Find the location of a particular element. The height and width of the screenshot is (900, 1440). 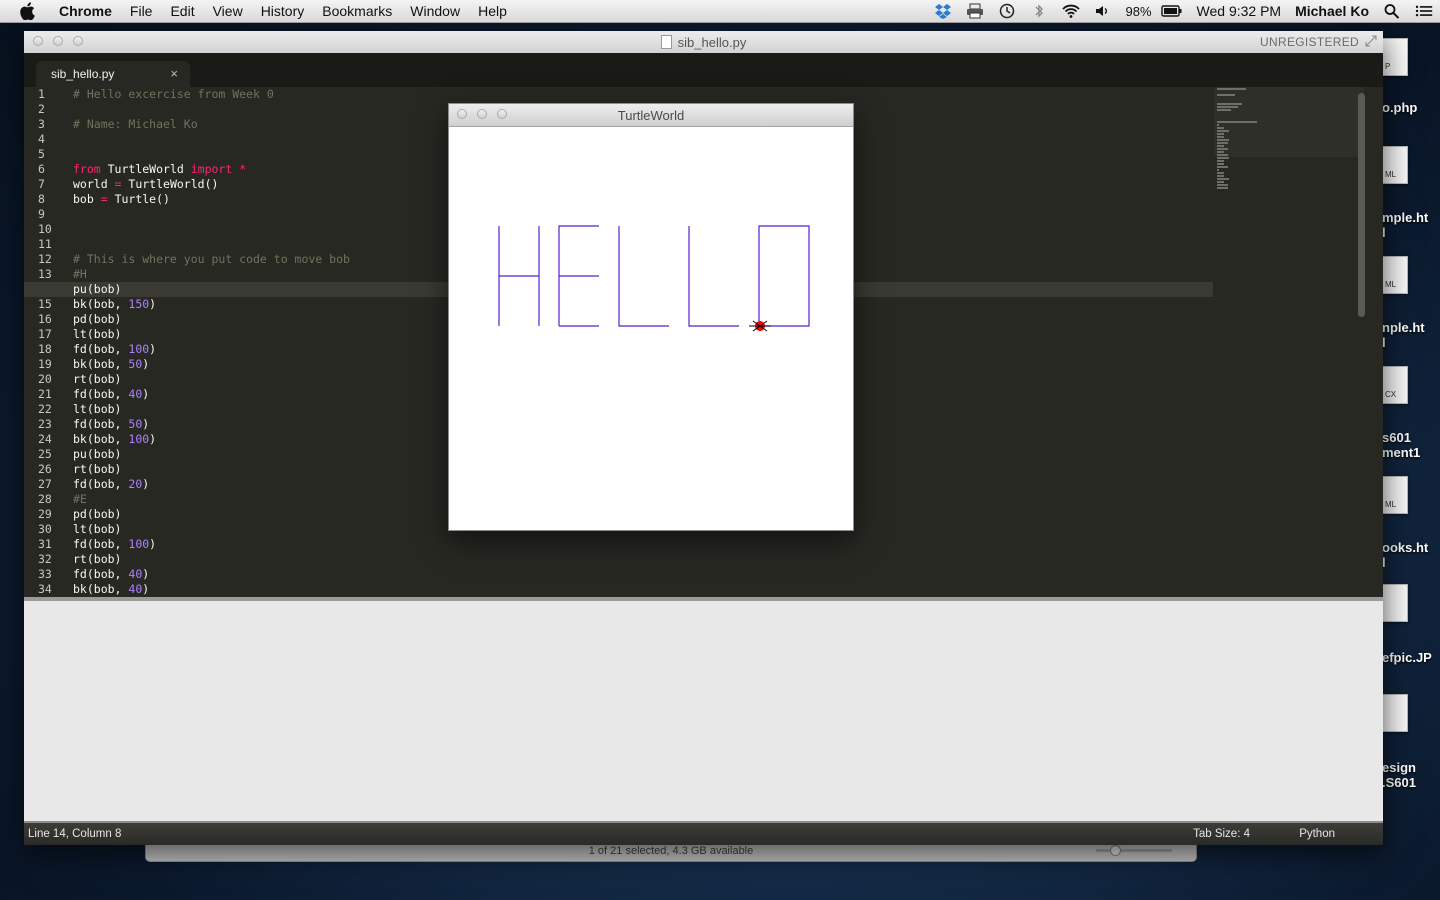

line-number: 25 is located at coordinates (45, 454).